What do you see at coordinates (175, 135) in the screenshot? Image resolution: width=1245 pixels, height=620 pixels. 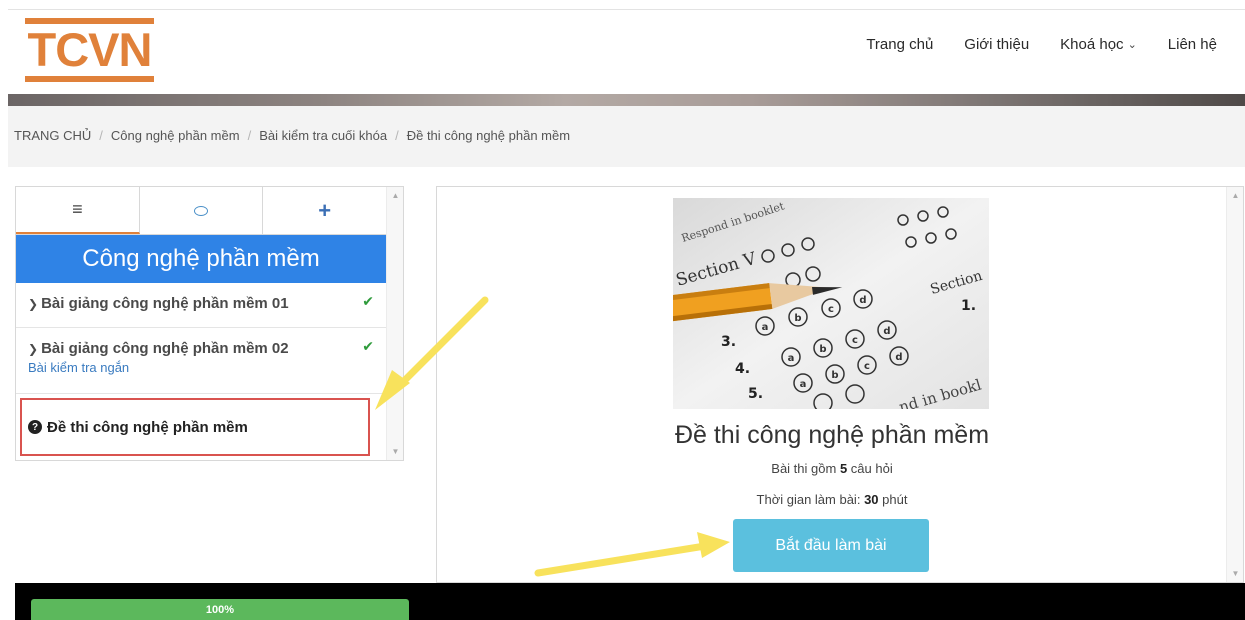 I see `breadcrumb-course: Công nghệ phần mềm` at bounding box center [175, 135].